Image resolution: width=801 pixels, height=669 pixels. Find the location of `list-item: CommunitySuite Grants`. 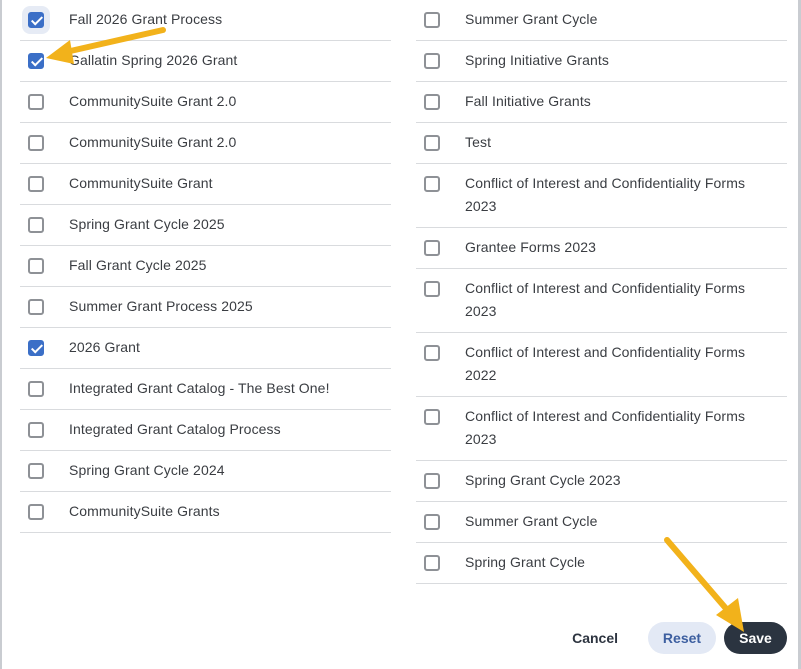

list-item: CommunitySuite Grants is located at coordinates (205, 512).